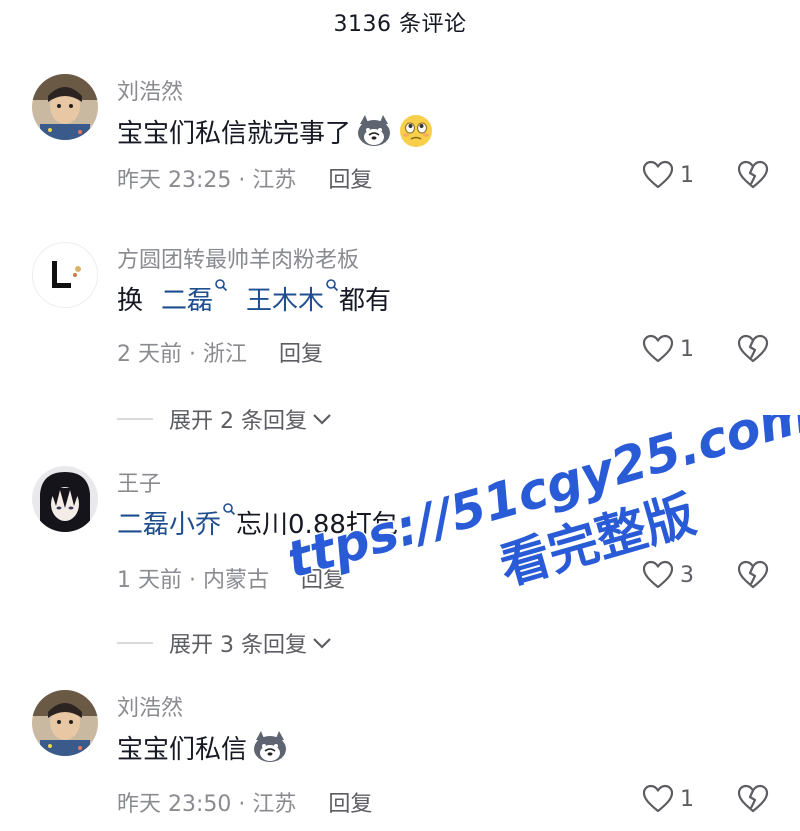 The width and height of the screenshot is (800, 831). I want to click on comment-time-location: 昨天 23:25 · 江苏, so click(207, 180).